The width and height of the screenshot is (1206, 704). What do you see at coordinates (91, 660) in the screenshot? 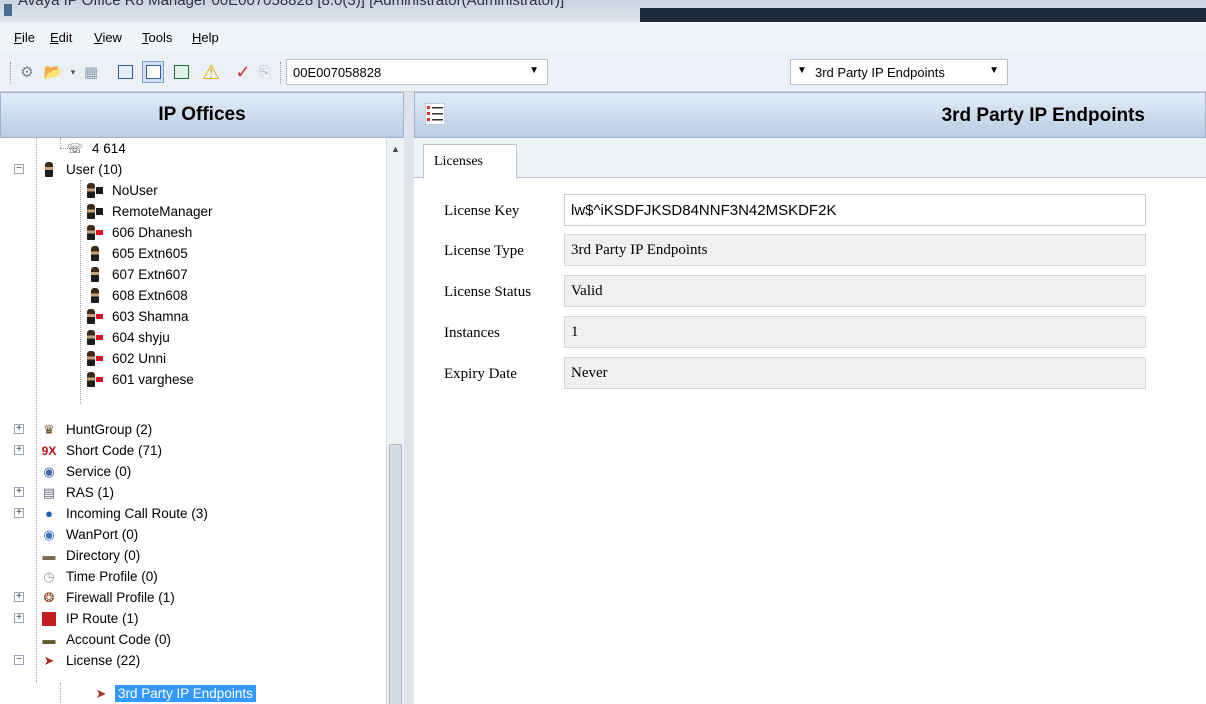
I see `tree-item-license: ➤ License (22)` at bounding box center [91, 660].